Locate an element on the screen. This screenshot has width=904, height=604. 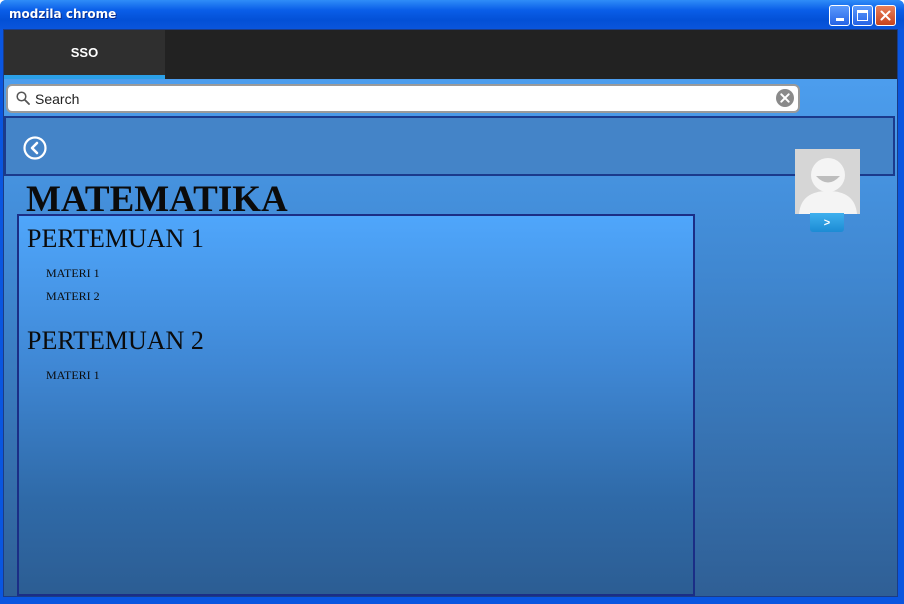
header-band is located at coordinates (449, 146).